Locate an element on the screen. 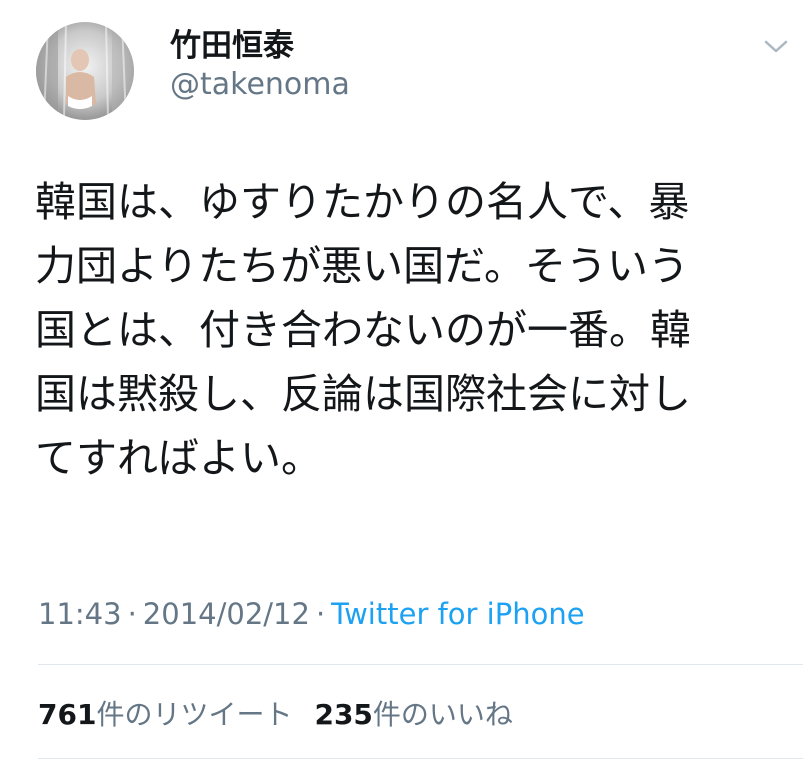  avatar is located at coordinates (85, 71).